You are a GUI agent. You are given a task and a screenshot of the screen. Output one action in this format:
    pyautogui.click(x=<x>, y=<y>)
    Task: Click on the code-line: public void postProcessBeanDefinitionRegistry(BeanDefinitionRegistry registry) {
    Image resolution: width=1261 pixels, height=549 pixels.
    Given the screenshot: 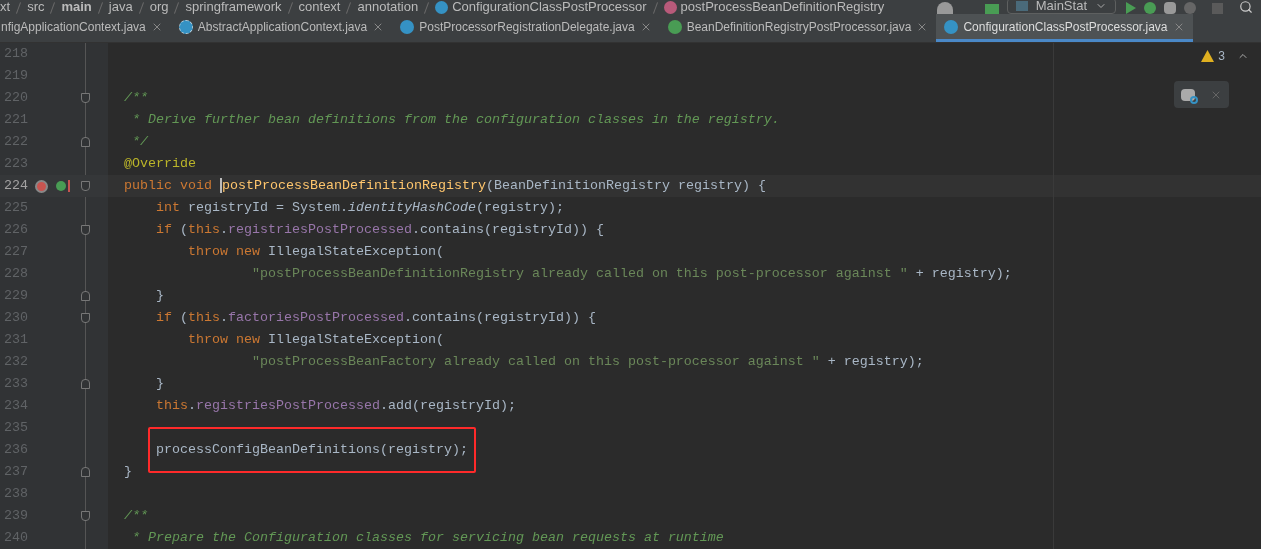 What is the action you would take?
    pyautogui.click(x=445, y=186)
    